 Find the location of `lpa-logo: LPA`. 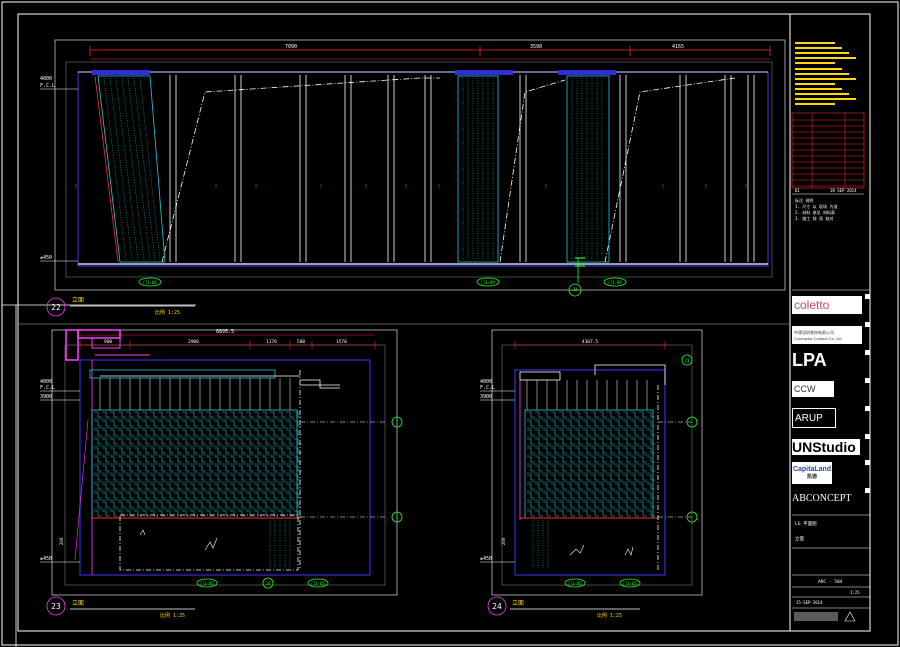

lpa-logo: LPA is located at coordinates (809, 359).